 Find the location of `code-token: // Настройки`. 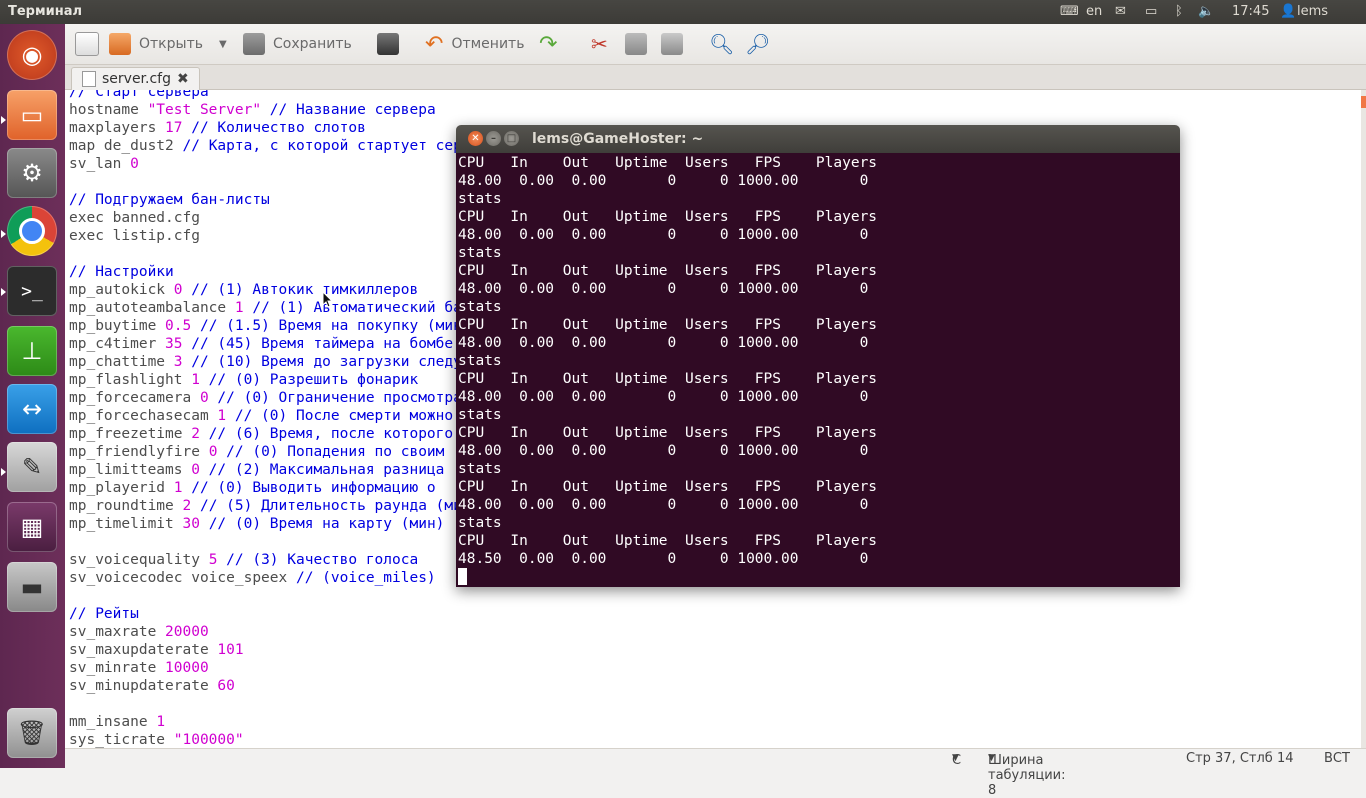

code-token: // Настройки is located at coordinates (121, 272).